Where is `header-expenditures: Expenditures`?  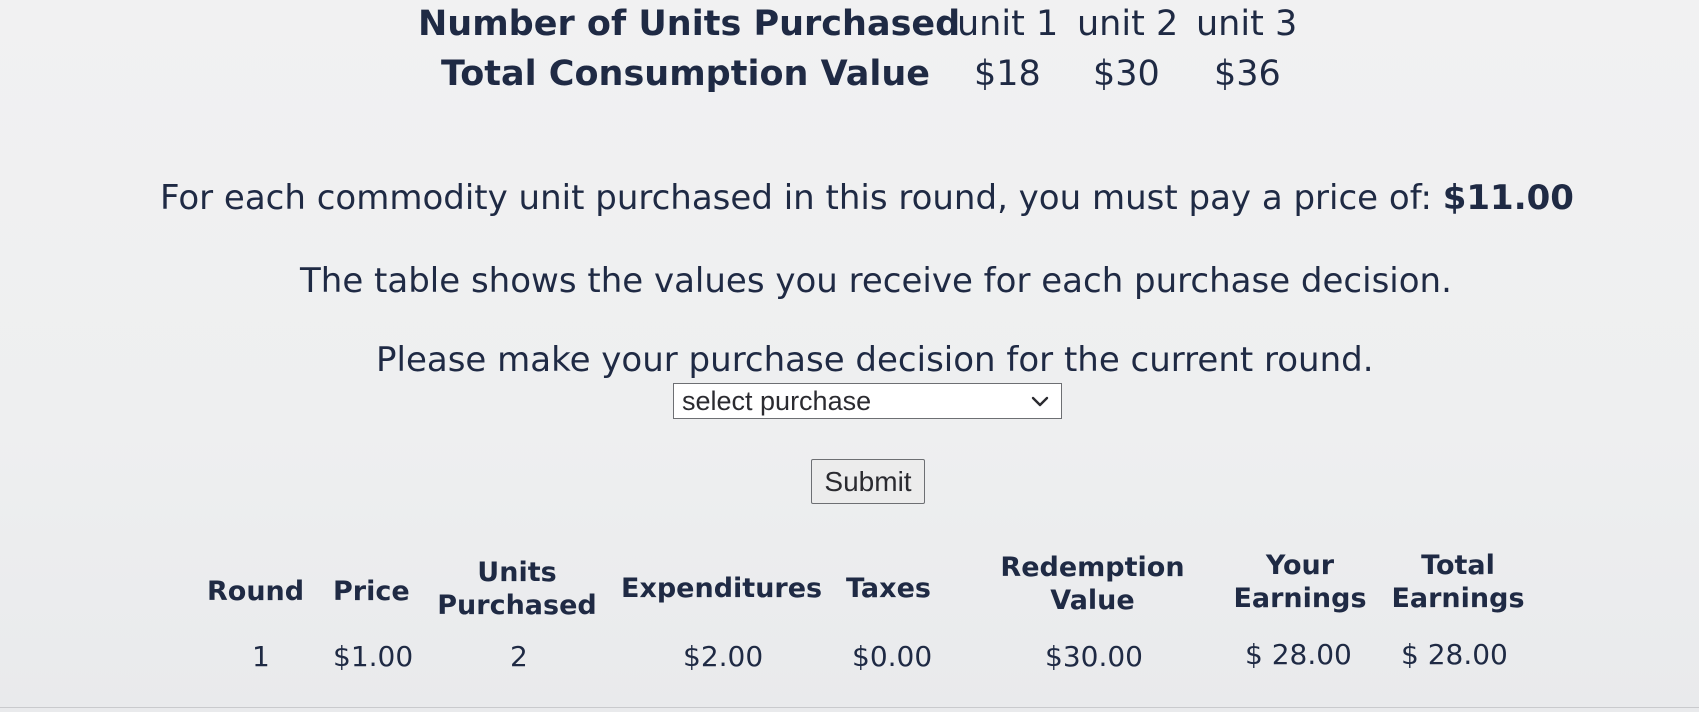 header-expenditures: Expenditures is located at coordinates (722, 588).